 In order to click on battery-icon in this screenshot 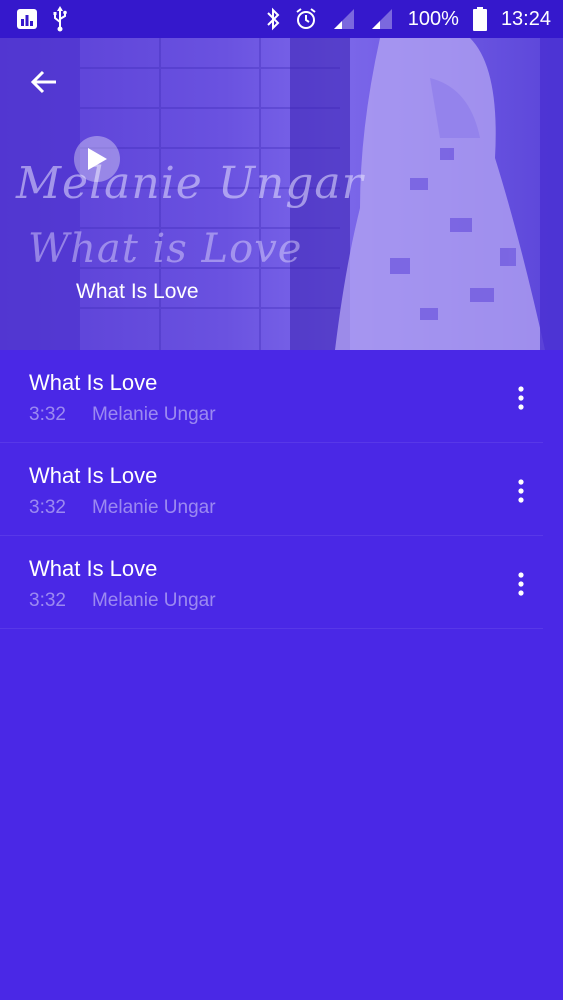, I will do `click(479, 19)`.